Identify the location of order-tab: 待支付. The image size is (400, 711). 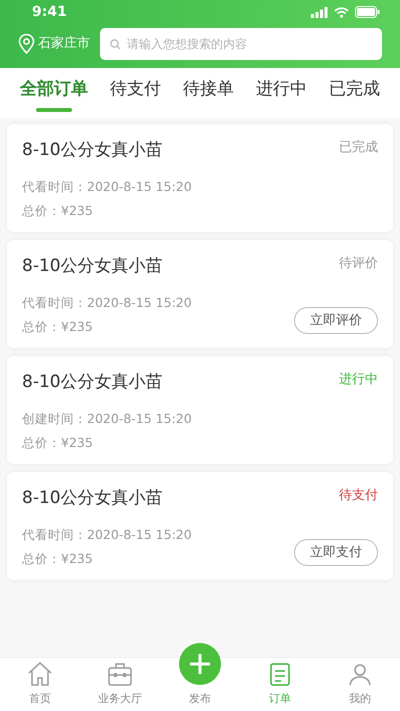
(135, 89).